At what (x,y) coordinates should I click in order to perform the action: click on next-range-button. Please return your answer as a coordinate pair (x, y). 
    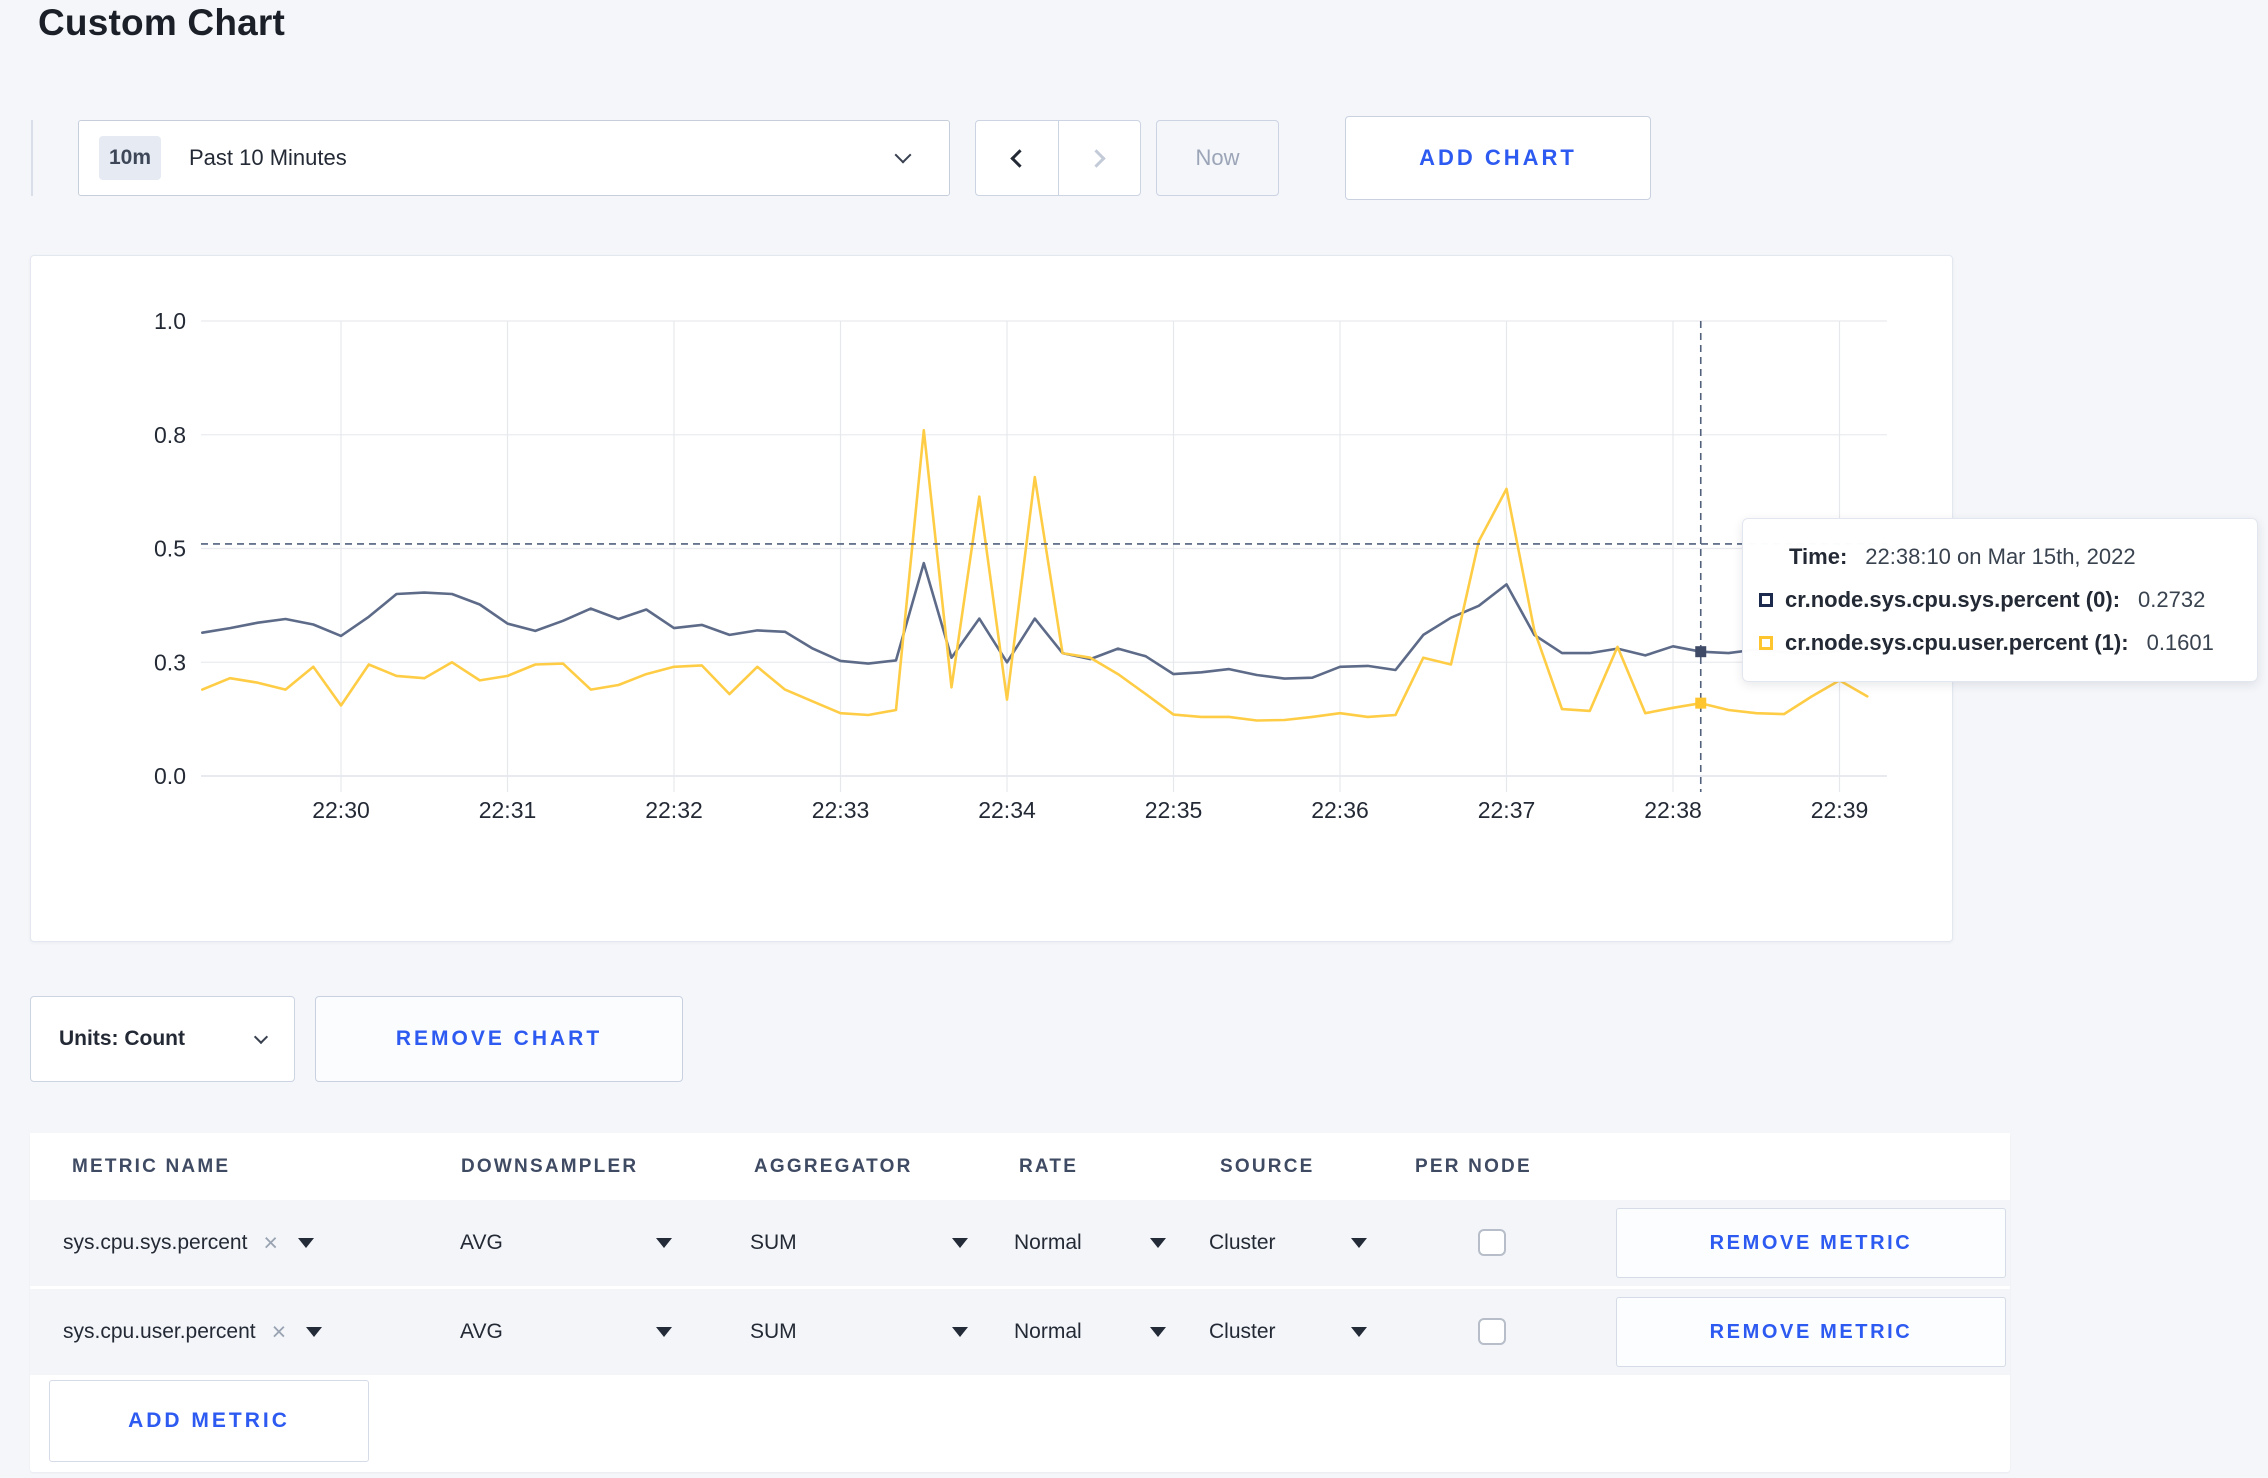
    Looking at the image, I should click on (1099, 158).